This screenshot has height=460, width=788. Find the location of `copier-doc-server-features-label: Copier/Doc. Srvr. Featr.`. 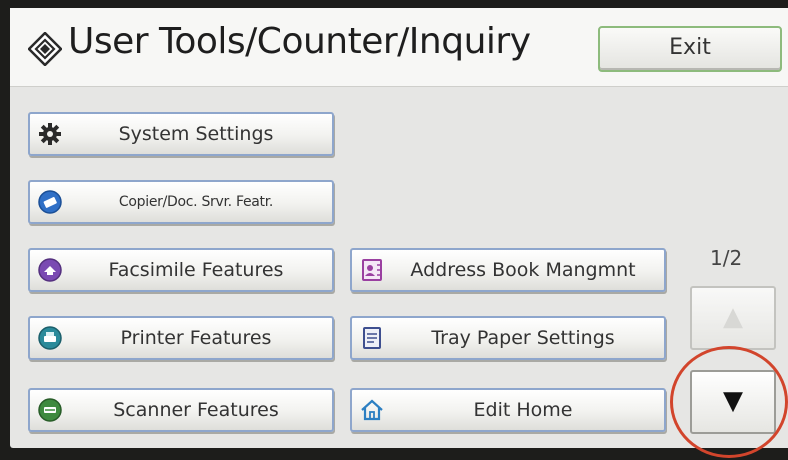

copier-doc-server-features-label: Copier/Doc. Srvr. Featr. is located at coordinates (196, 202).